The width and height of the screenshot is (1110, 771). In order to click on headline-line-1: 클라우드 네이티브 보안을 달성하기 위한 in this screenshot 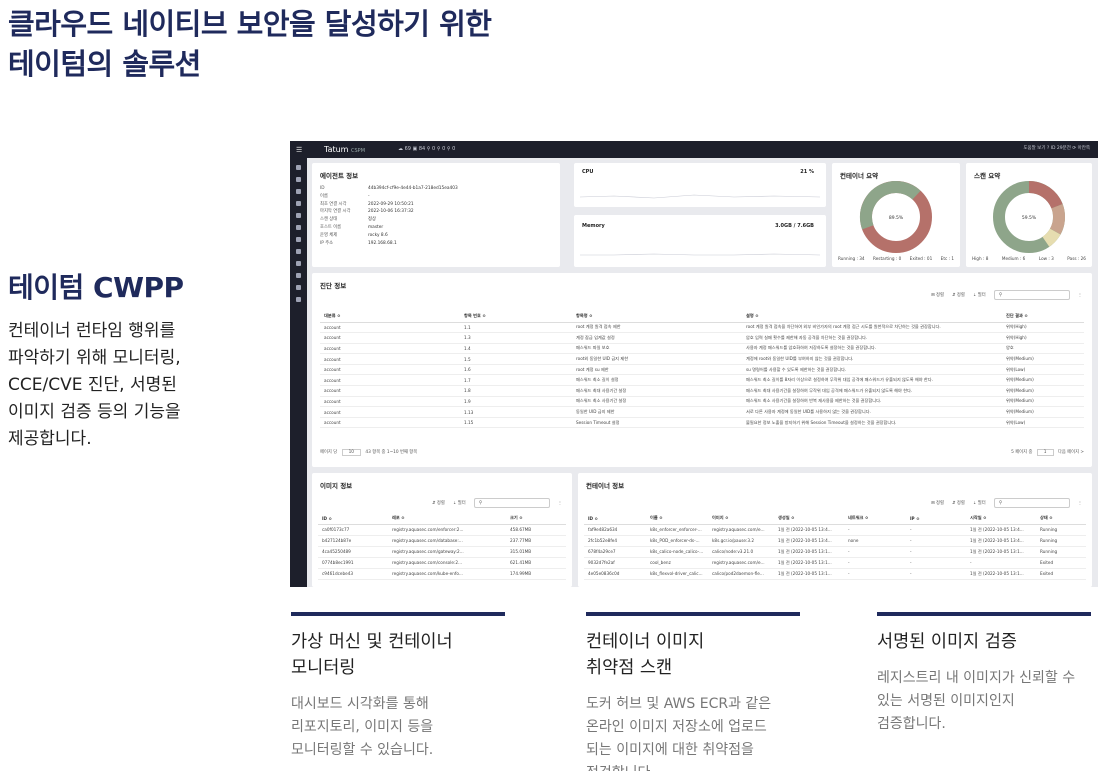, I will do `click(250, 24)`.